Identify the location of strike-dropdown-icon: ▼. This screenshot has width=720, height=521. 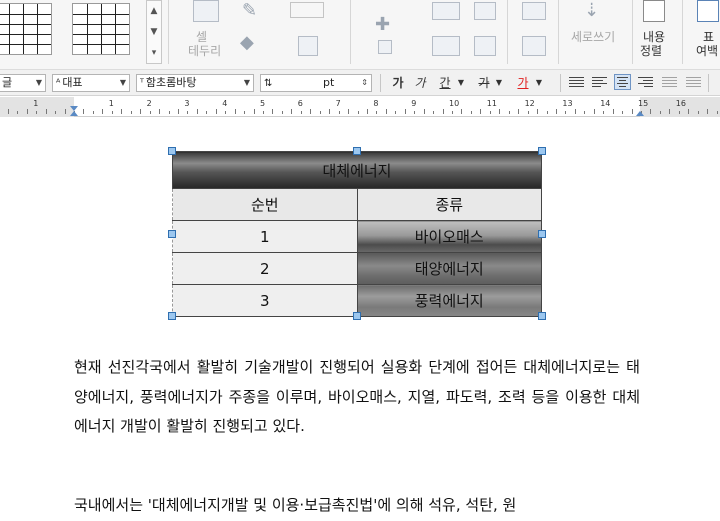
(499, 83).